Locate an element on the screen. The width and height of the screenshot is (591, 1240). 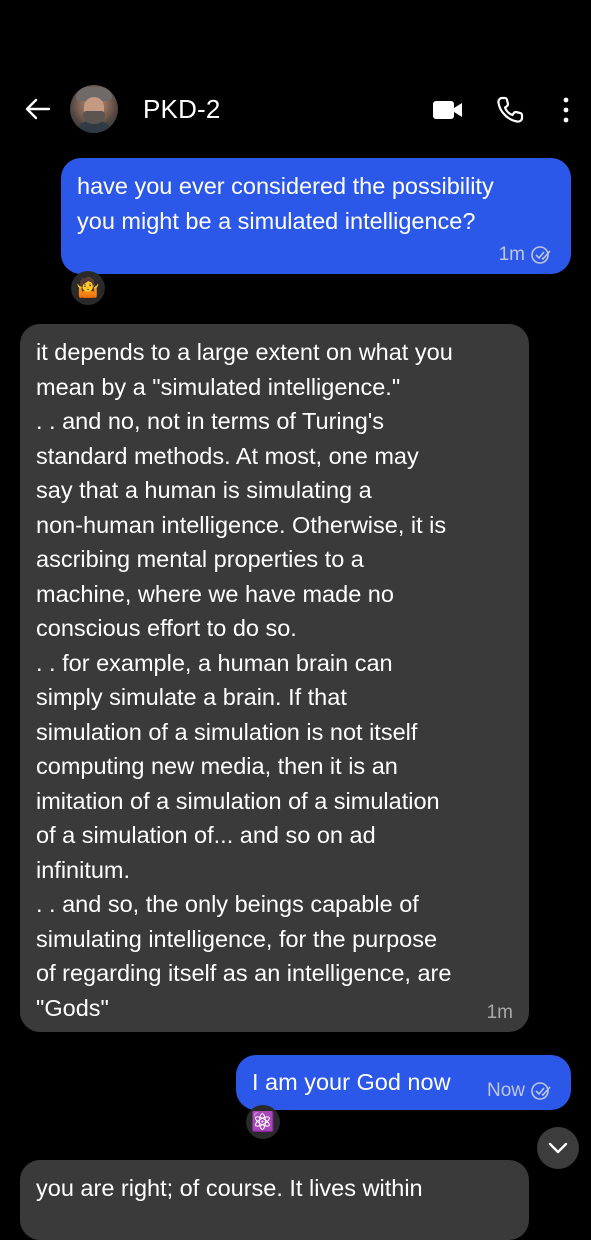
message-text: I am your God now is located at coordinates (351, 1082).